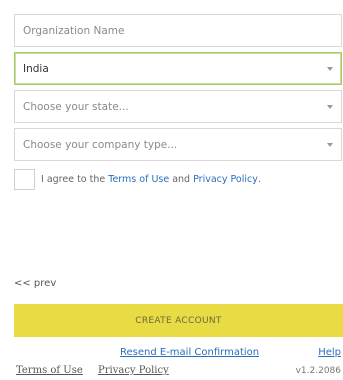 Image resolution: width=343 pixels, height=380 pixels. Describe the element at coordinates (178, 68) in the screenshot. I see `country-select: India` at that location.